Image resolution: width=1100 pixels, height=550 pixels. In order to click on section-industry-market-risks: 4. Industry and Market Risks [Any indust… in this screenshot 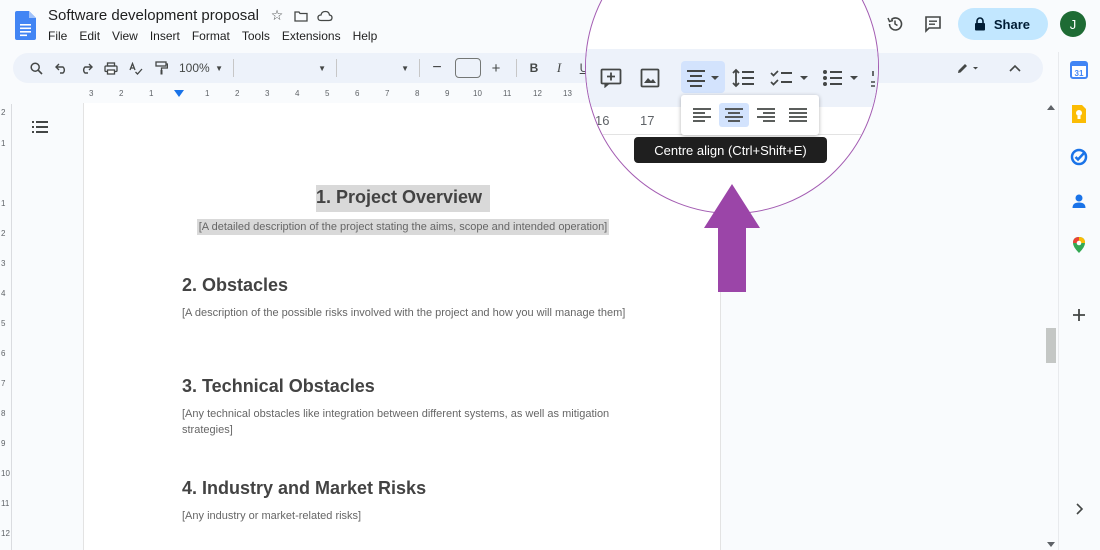, I will do `click(417, 501)`.